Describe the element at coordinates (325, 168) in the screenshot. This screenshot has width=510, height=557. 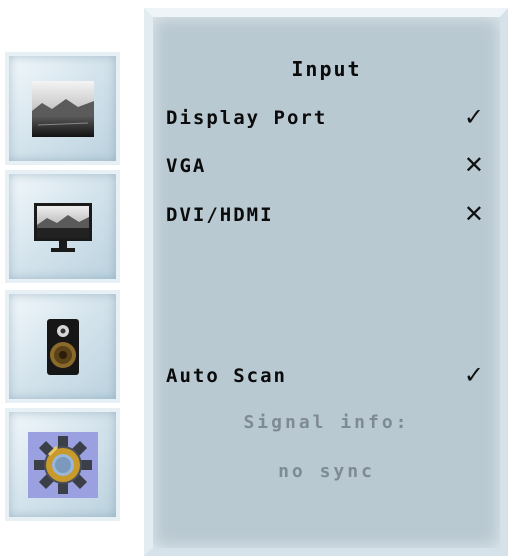
I see `option-vga: VGA ✕` at that location.